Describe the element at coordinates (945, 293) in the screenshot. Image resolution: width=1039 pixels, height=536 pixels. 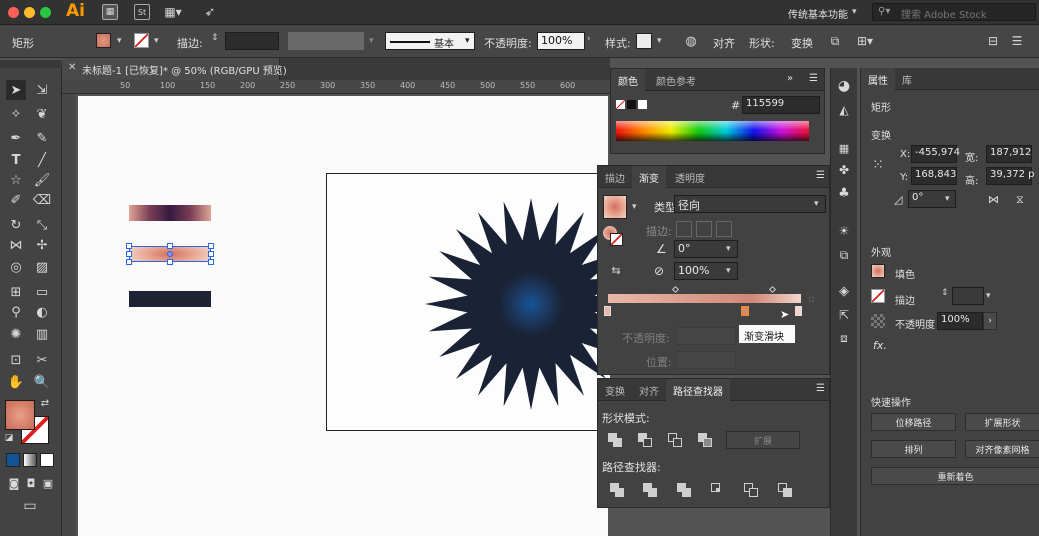
I see `stroke-weight-stepper: ⇕` at that location.